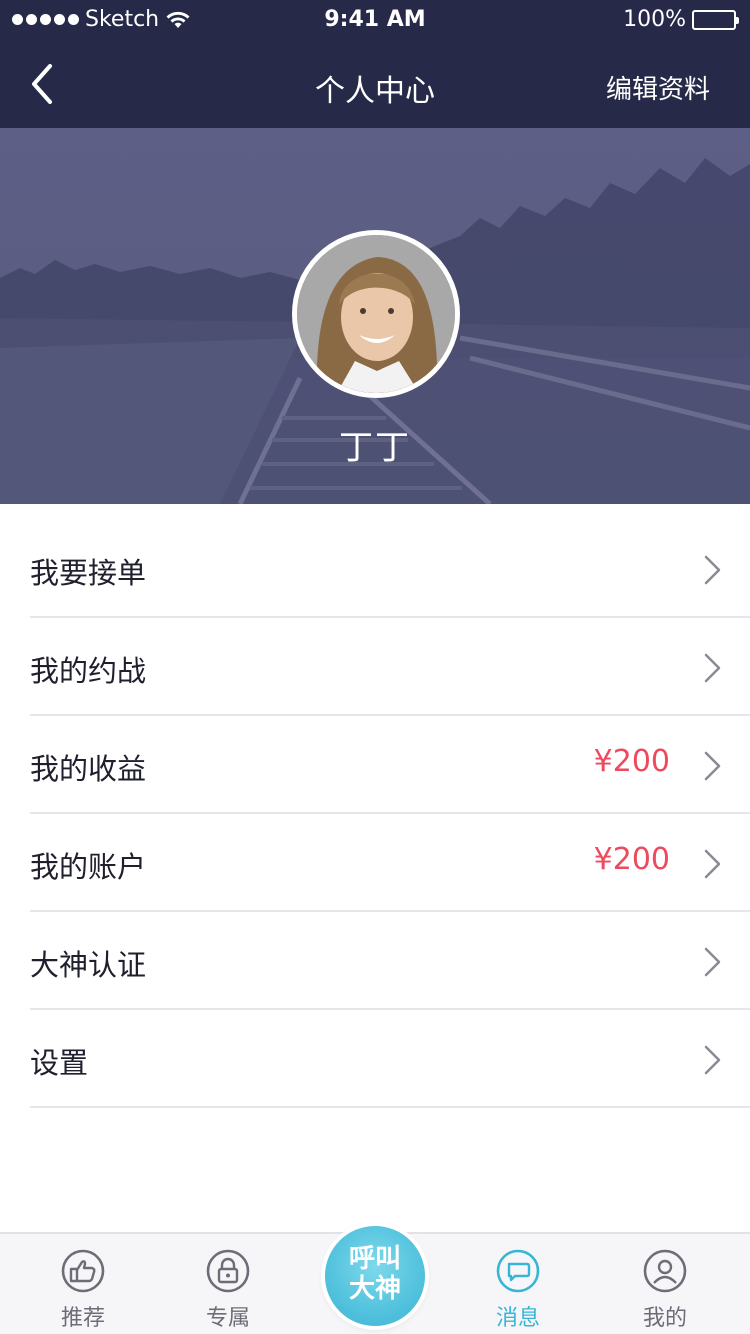 The height and width of the screenshot is (1334, 750). Describe the element at coordinates (375, 569) in the screenshot. I see `menu-item-take-orders: 我要接单` at that location.